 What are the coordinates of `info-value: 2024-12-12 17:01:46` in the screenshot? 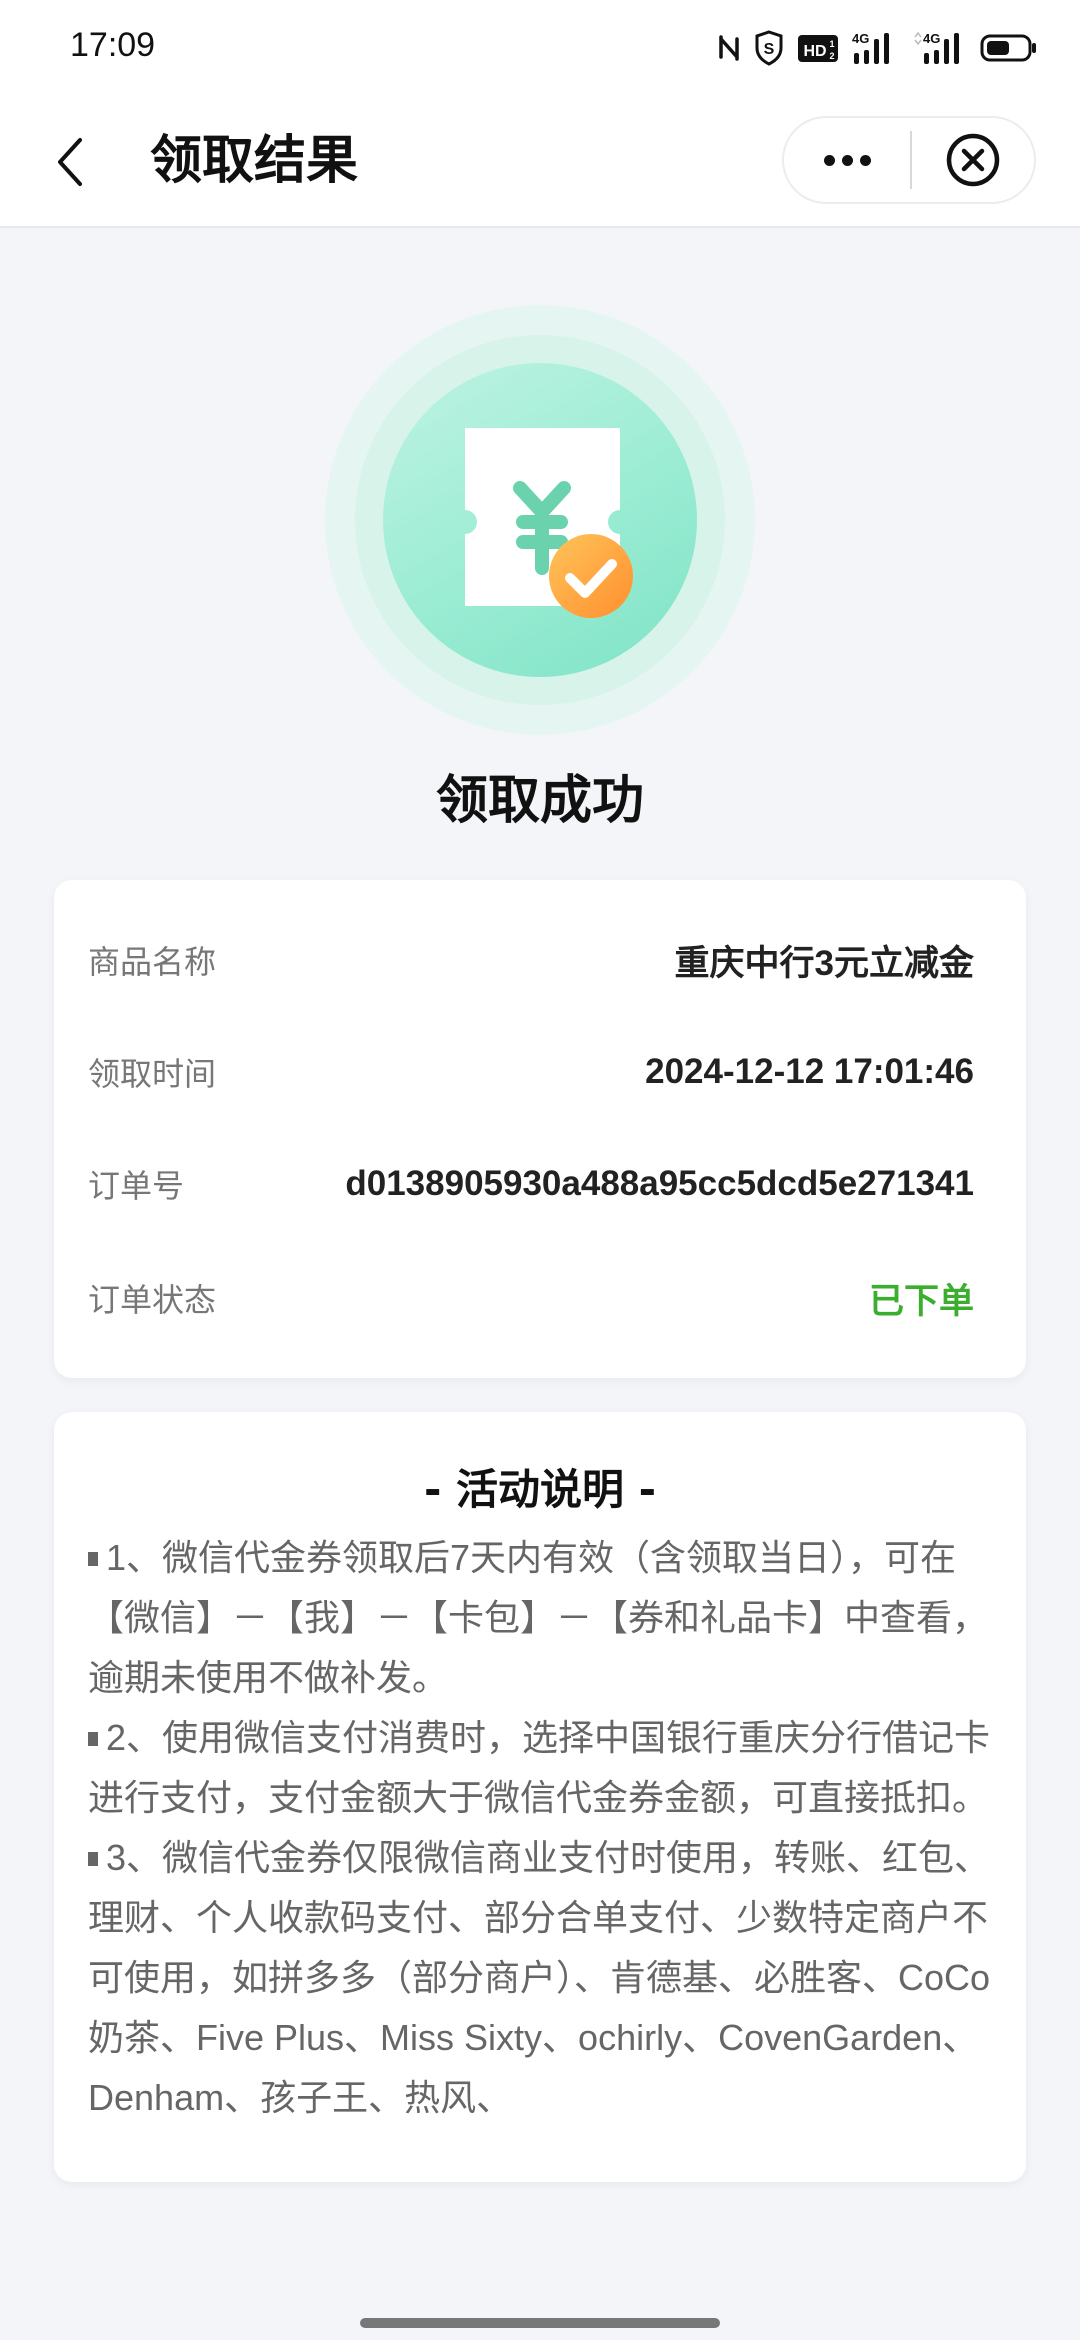 It's located at (809, 1071).